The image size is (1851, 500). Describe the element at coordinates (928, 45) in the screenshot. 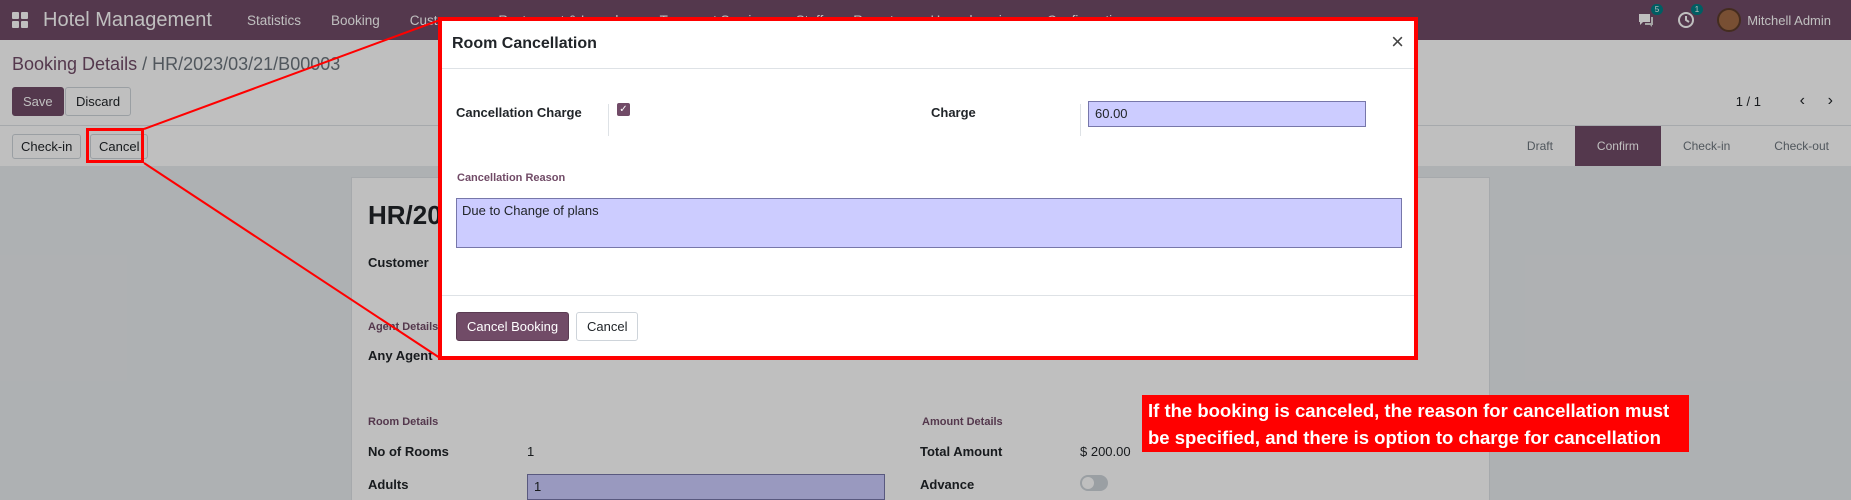

I see `dialog-header: Room Cancellation ×` at that location.